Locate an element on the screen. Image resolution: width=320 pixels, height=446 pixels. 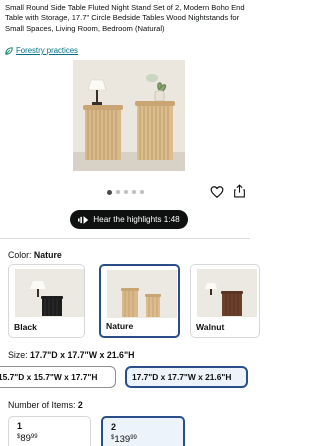
items-option-2: 2 $13999 is located at coordinates (143, 431).